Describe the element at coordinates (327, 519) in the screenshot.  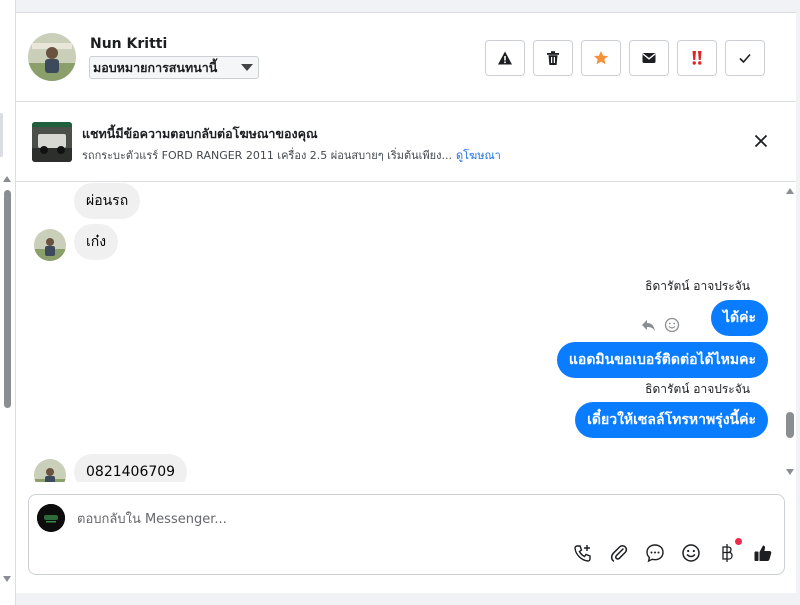
I see `reply-input` at that location.